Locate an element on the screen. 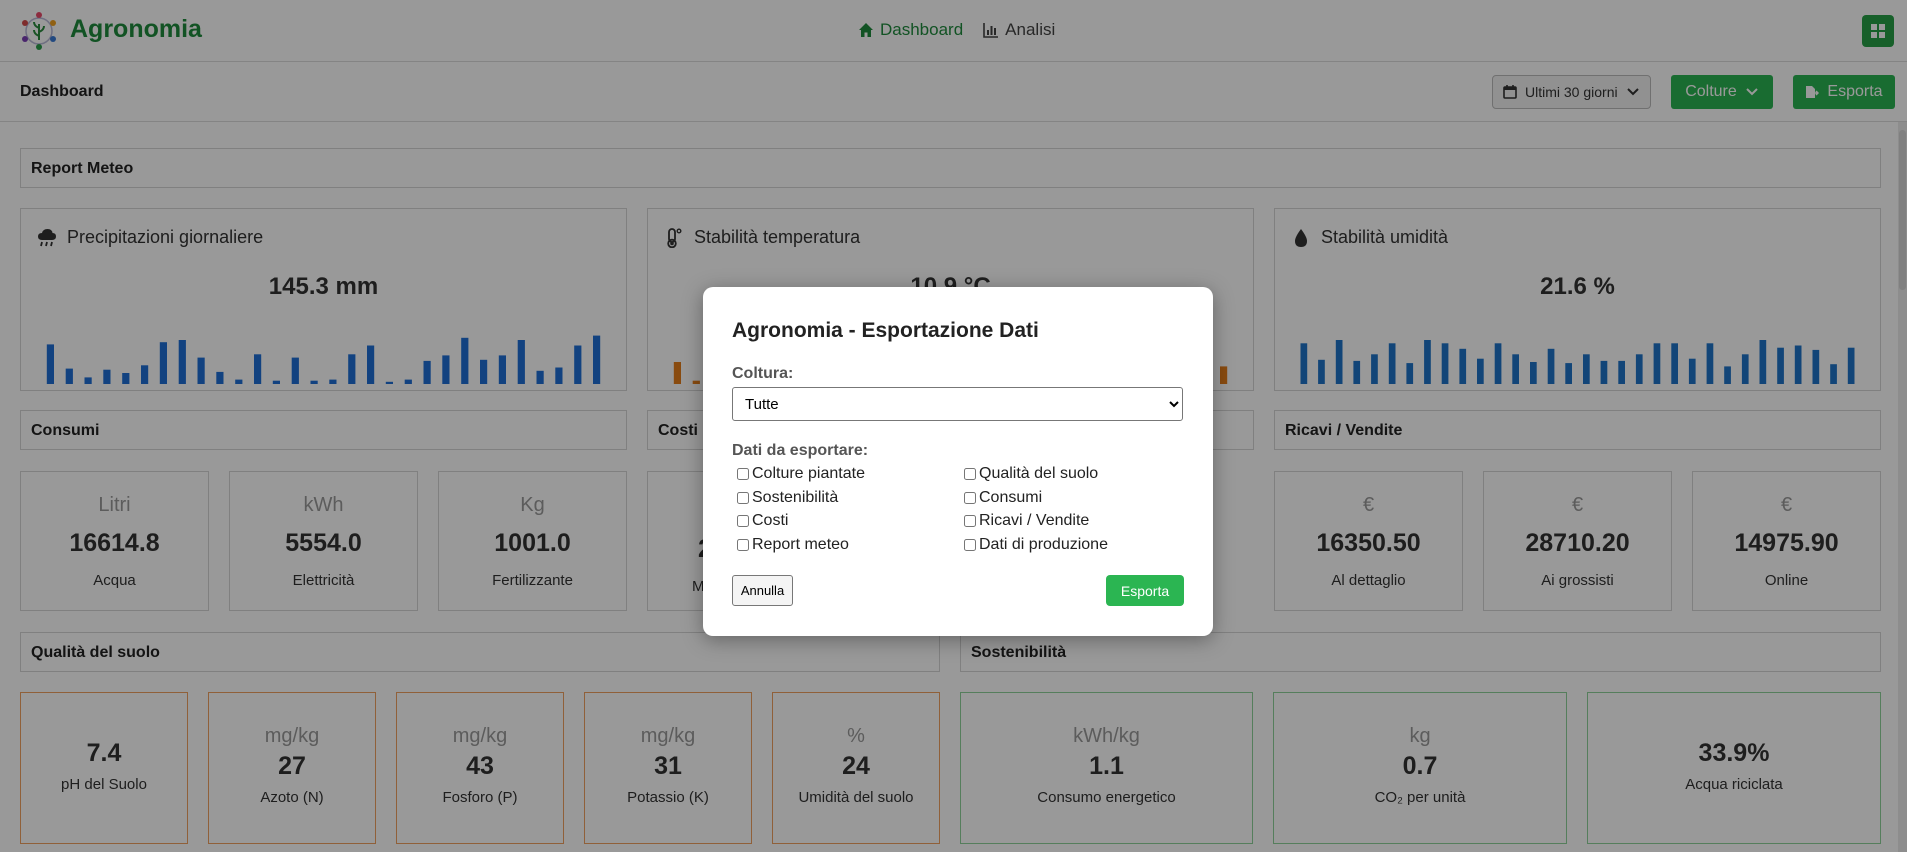 Image resolution: width=1907 pixels, height=852 pixels. checkbox-label: Dati di produzione is located at coordinates (1043, 544).